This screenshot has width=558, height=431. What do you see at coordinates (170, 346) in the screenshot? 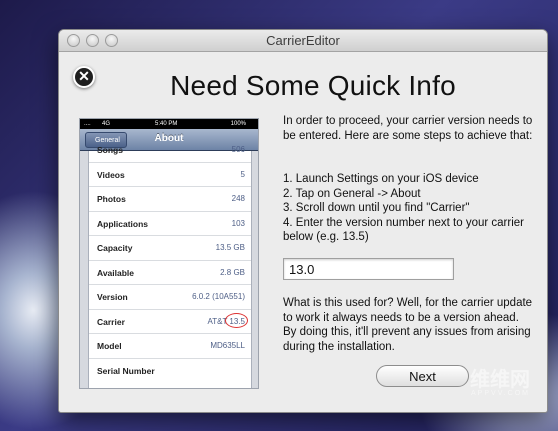
I see `table-row: Model MD635LL` at bounding box center [170, 346].